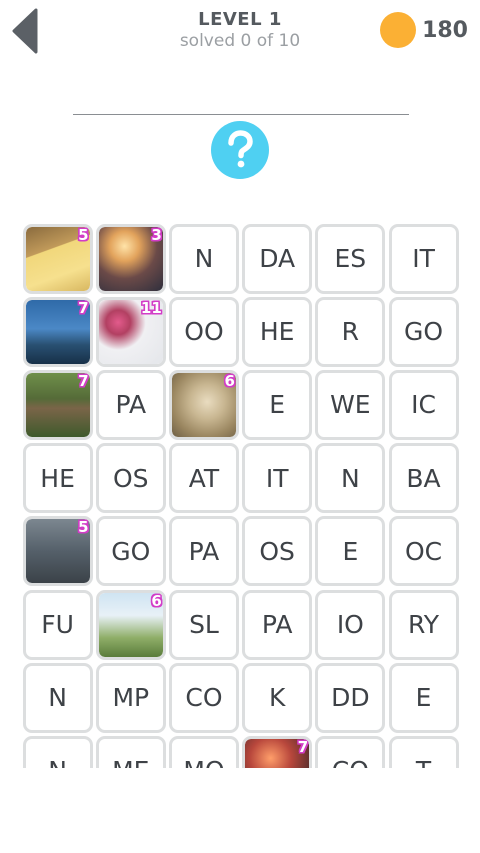 This screenshot has width=480, height=853. I want to click on letter-tile: ES, so click(350, 258).